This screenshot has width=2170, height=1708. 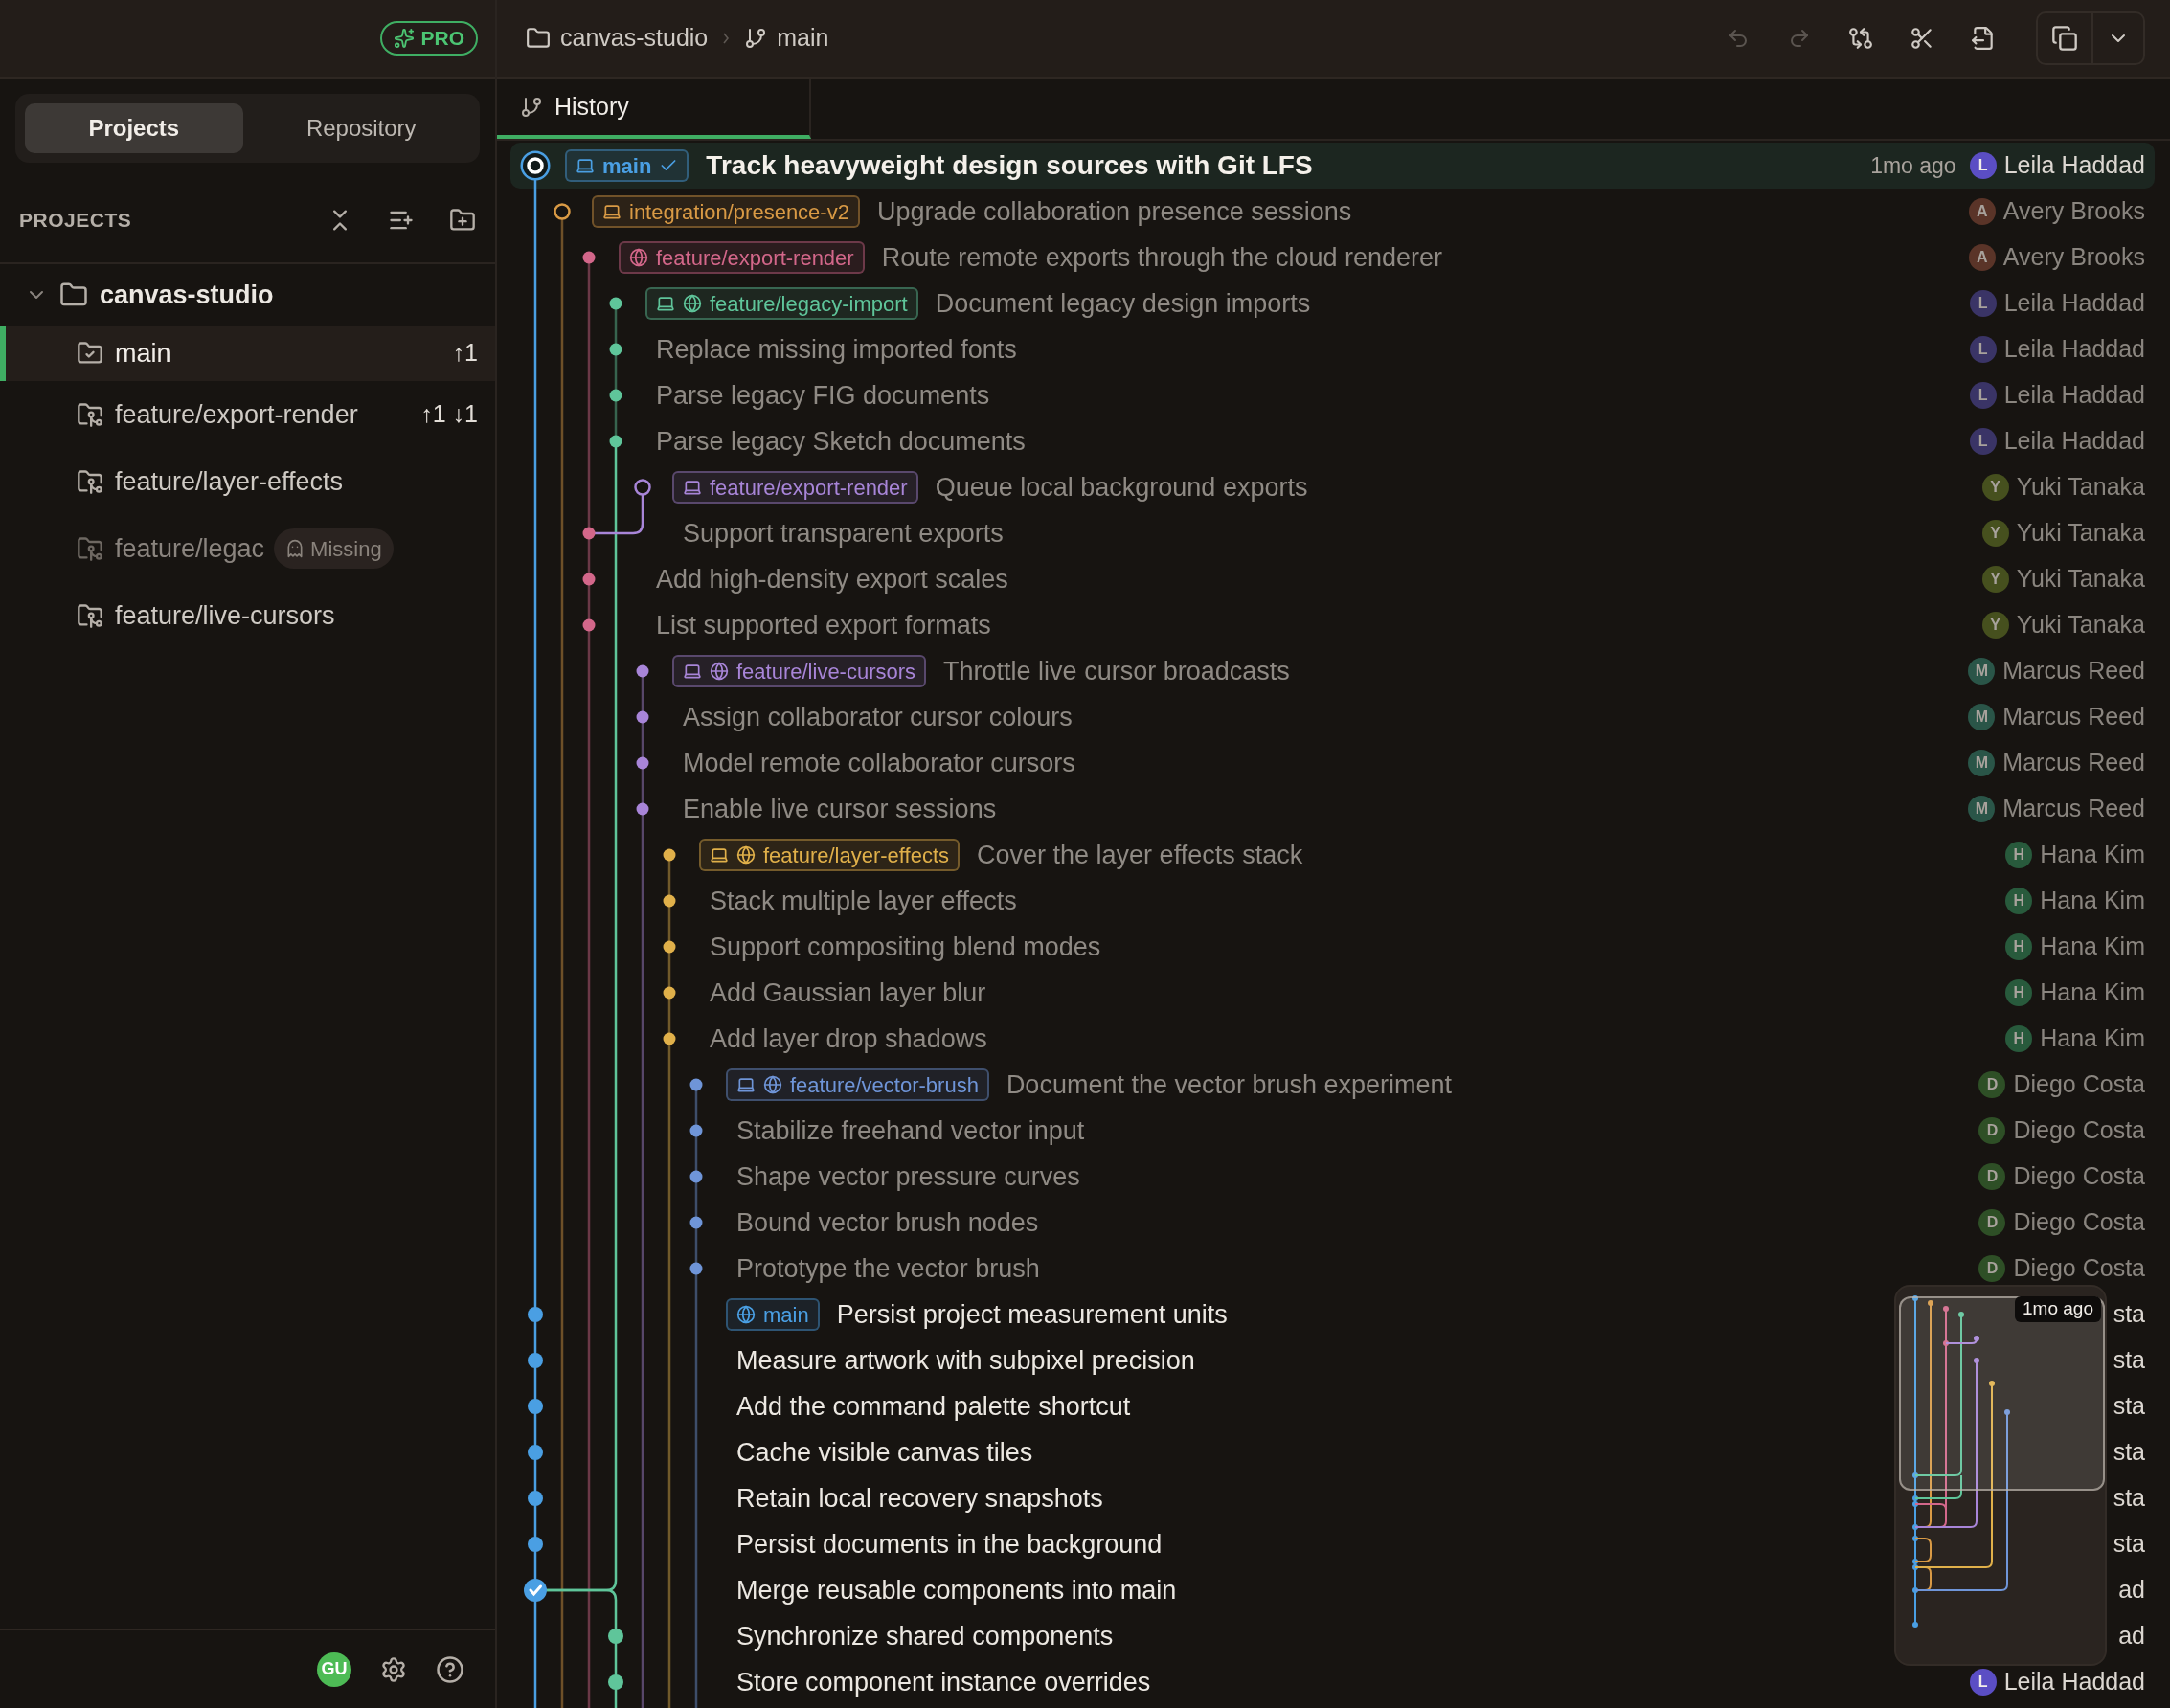 I want to click on commit-message: Track heavyweight design sources with Git LFS, so click(x=1009, y=166).